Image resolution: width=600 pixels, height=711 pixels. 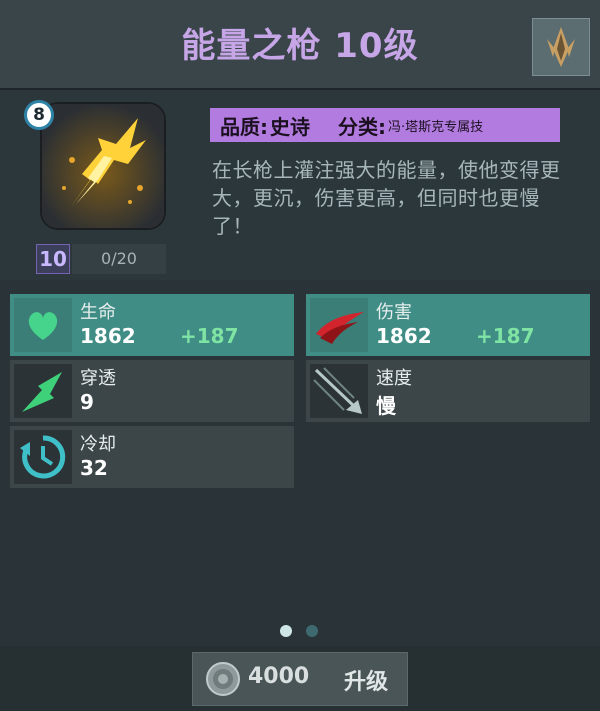 What do you see at coordinates (43, 457) in the screenshot?
I see `cooldown-clock-icon` at bounding box center [43, 457].